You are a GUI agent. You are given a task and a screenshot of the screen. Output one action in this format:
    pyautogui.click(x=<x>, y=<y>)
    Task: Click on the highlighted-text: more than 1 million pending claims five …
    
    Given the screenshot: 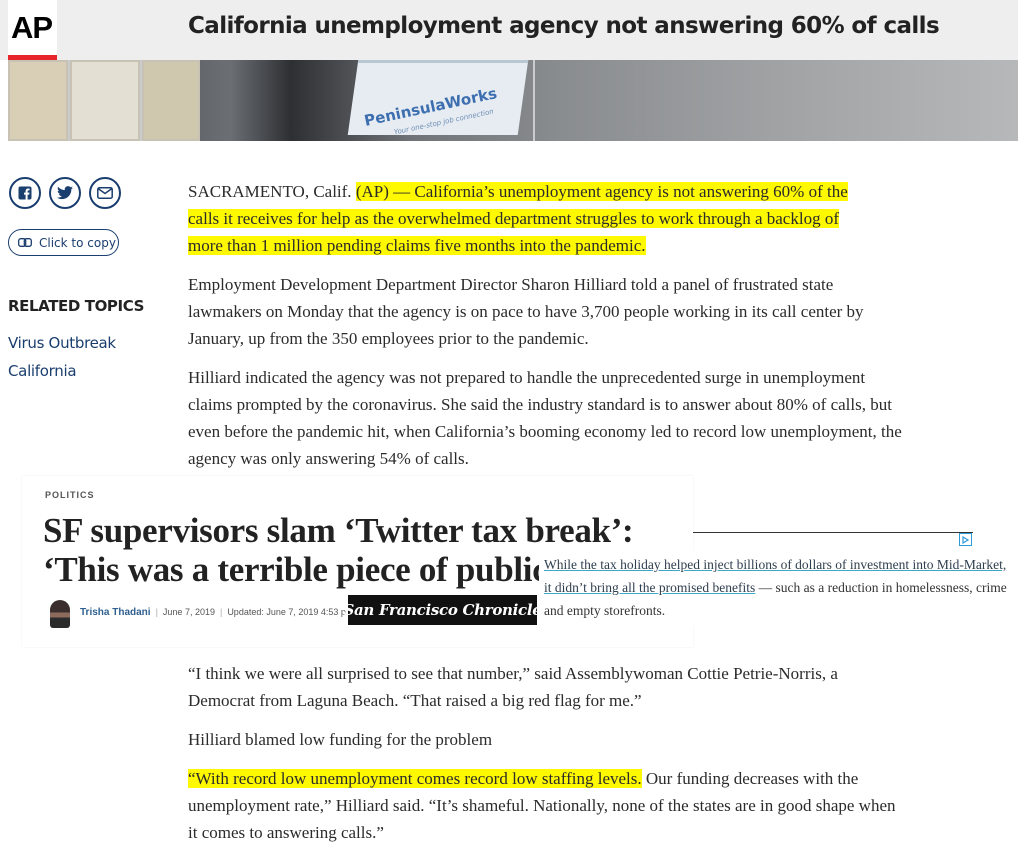 What is the action you would take?
    pyautogui.click(x=417, y=245)
    